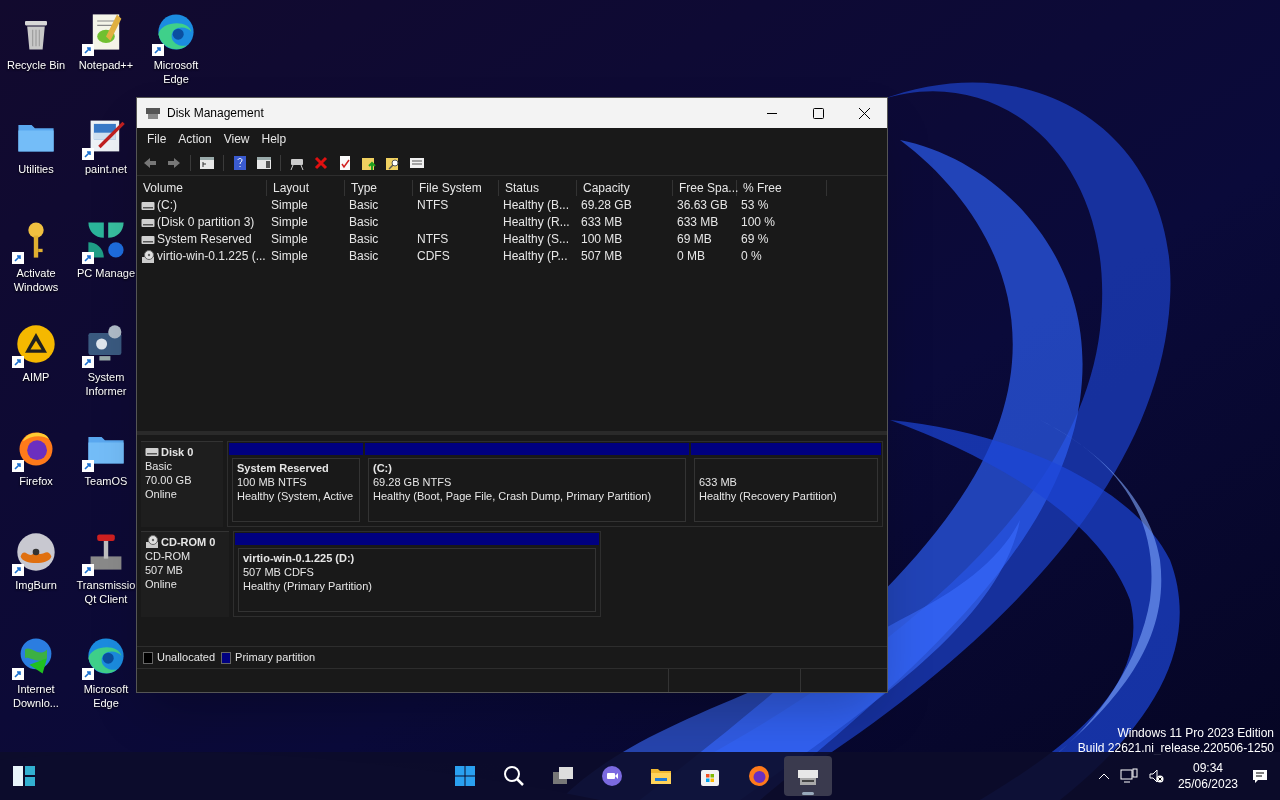 Image resolution: width=1280 pixels, height=800 pixels. What do you see at coordinates (606, 205) in the screenshot?
I see `table-cell: 69.28 GB` at bounding box center [606, 205].